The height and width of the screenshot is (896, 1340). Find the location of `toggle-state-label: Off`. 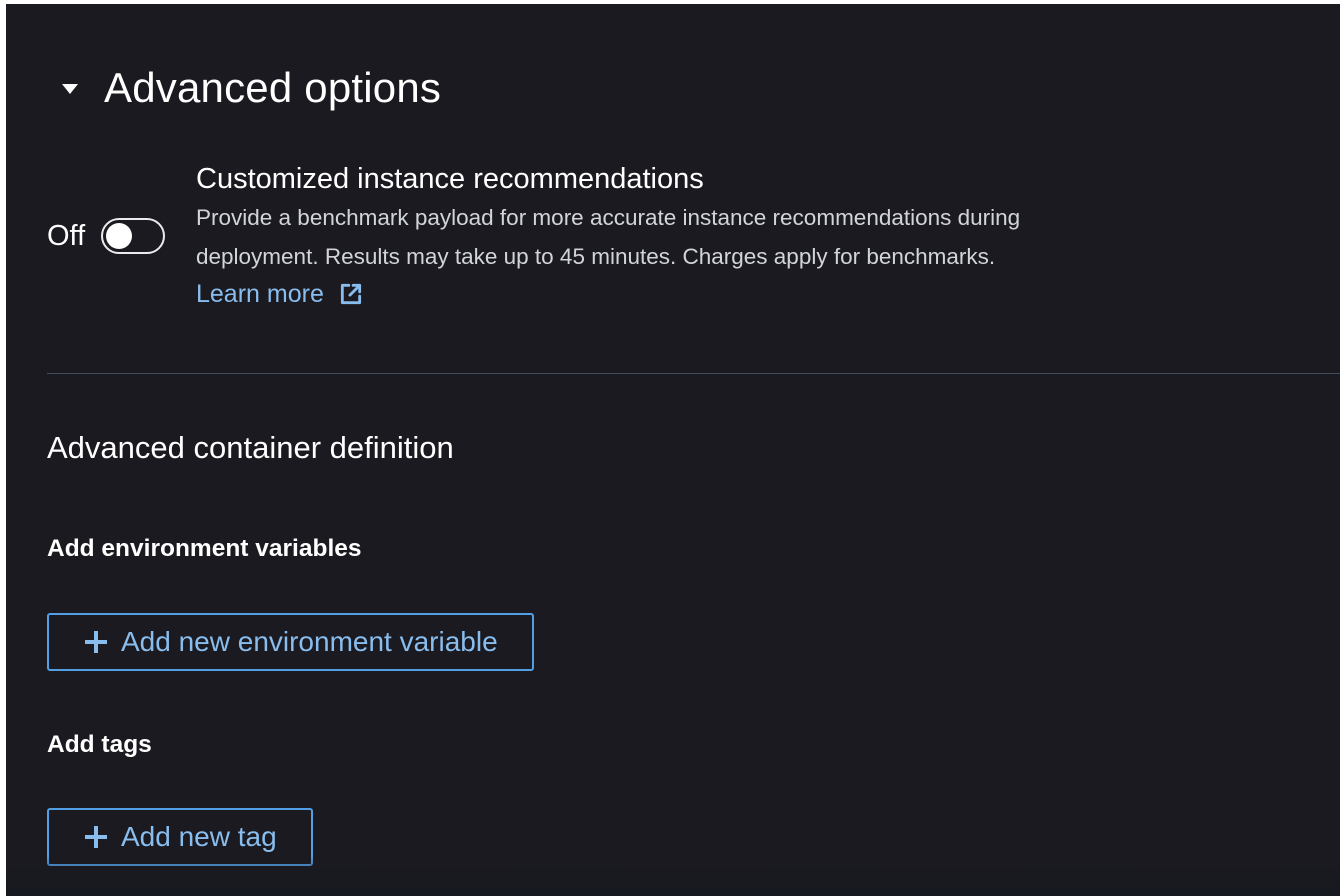

toggle-state-label: Off is located at coordinates (66, 235).